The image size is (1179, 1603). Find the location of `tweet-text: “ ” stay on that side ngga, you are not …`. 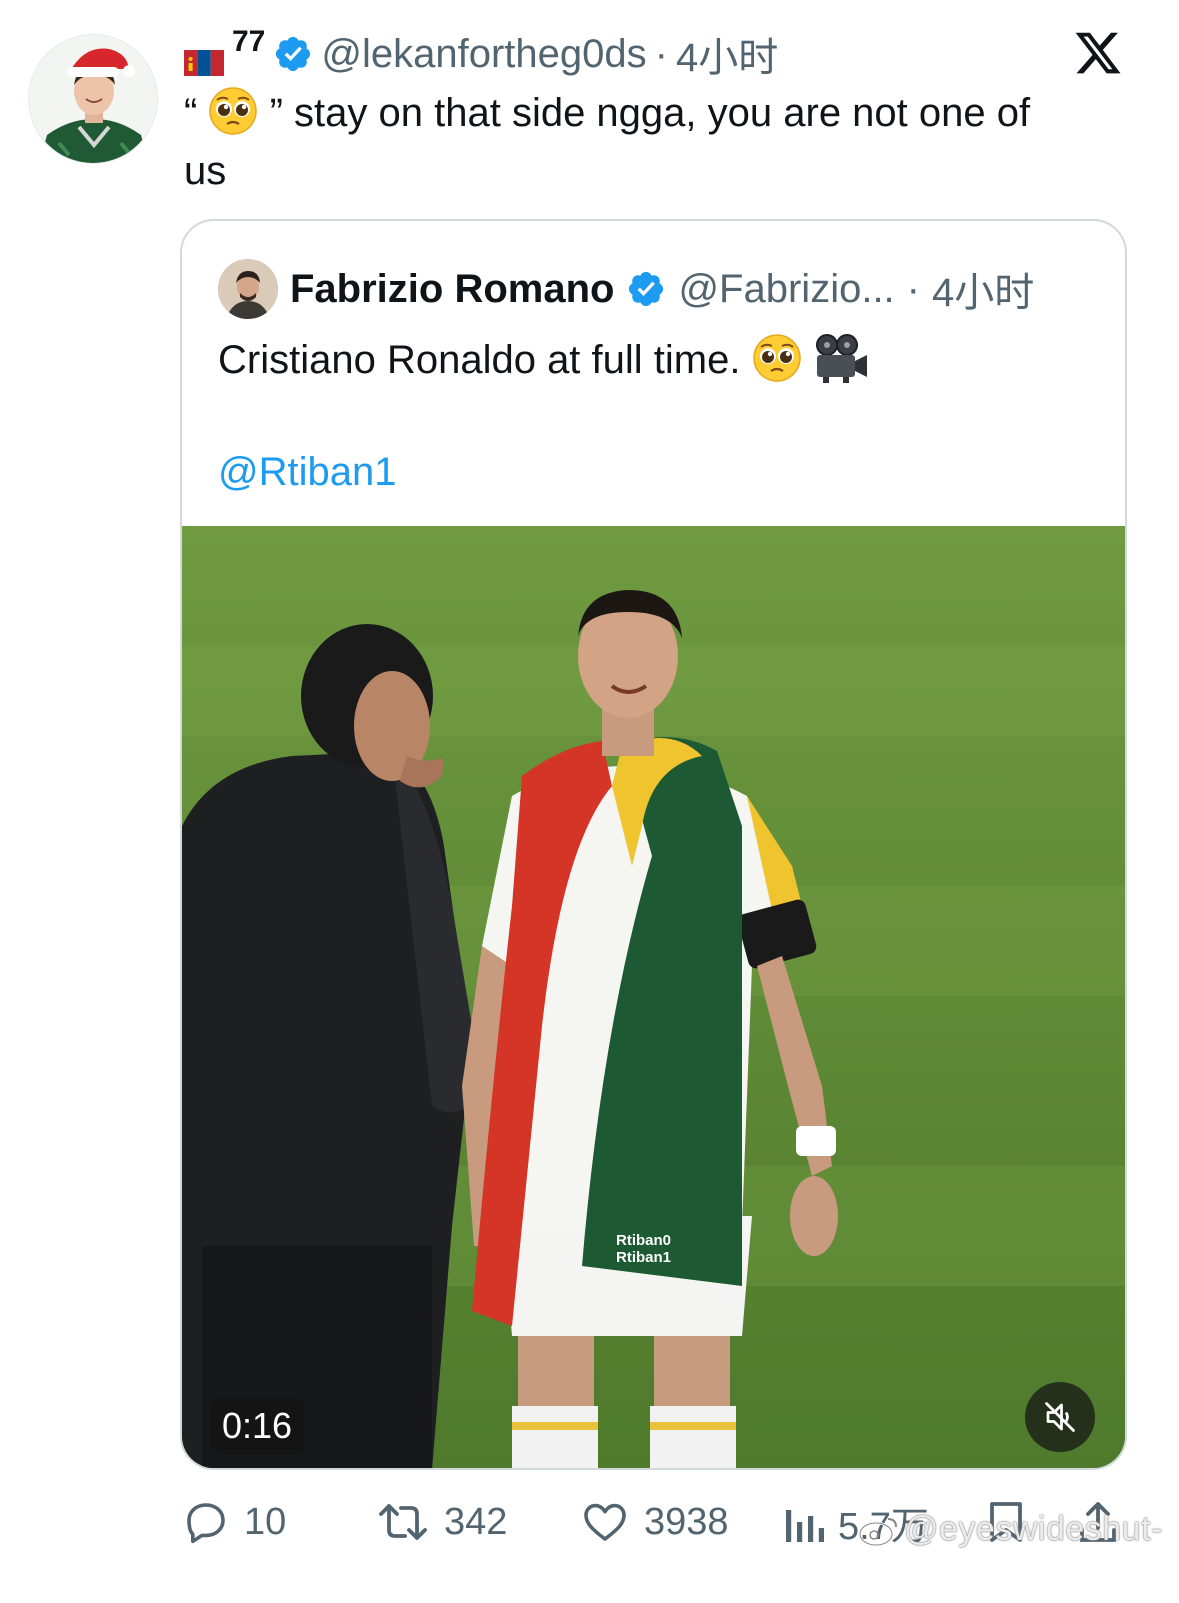

tweet-text: “ ” stay on that side ngga, you are not … is located at coordinates (654, 138).